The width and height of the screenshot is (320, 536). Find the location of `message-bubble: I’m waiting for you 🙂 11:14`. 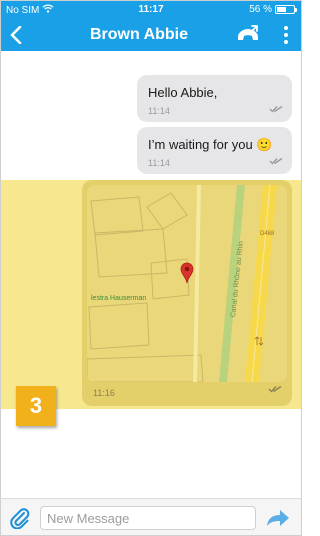

message-bubble: I’m waiting for you 🙂 11:14 is located at coordinates (214, 150).